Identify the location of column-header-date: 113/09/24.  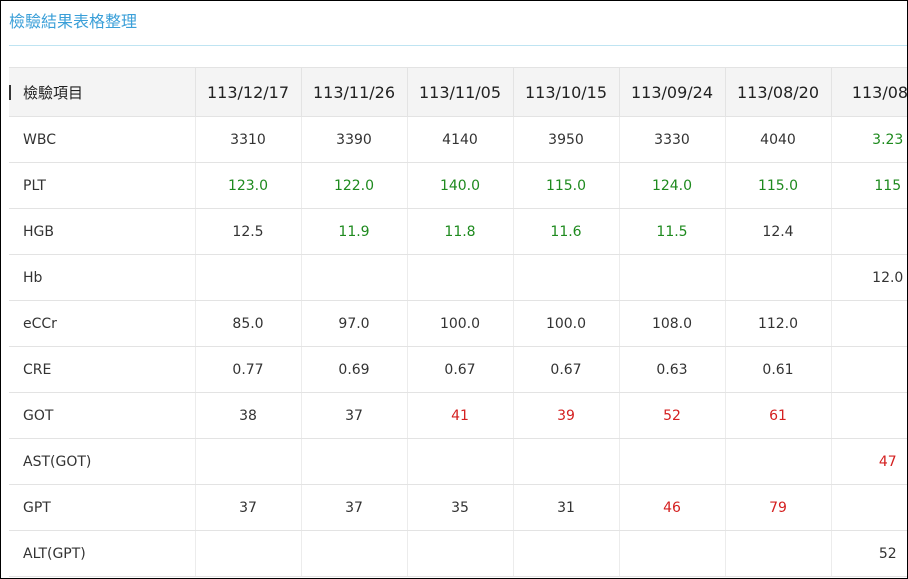
(671, 92).